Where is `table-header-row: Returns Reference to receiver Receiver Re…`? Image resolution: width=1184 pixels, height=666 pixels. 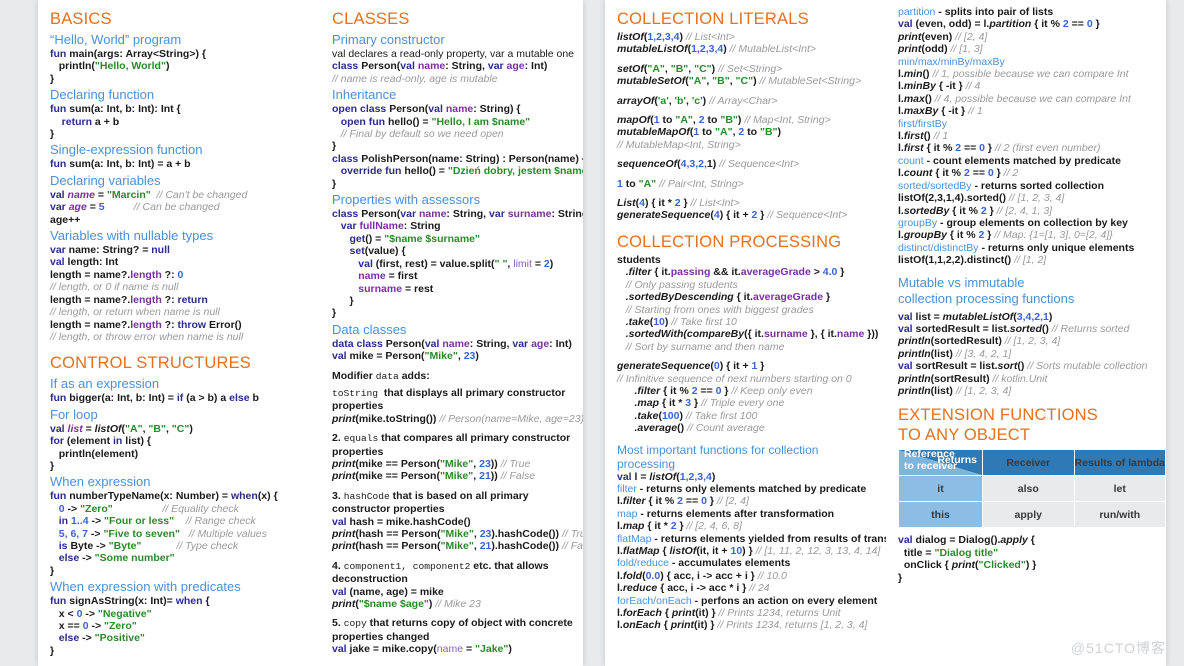
table-header-row: Returns Reference to receiver Receiver Re… is located at coordinates (1032, 463).